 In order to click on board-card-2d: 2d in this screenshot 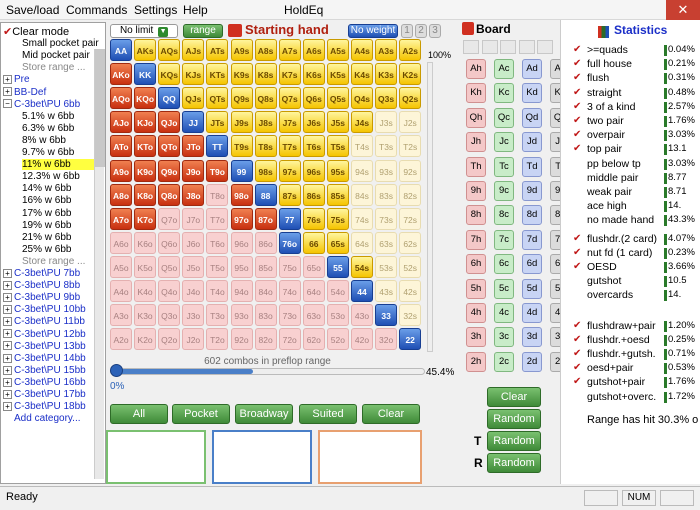, I will do `click(532, 361)`.